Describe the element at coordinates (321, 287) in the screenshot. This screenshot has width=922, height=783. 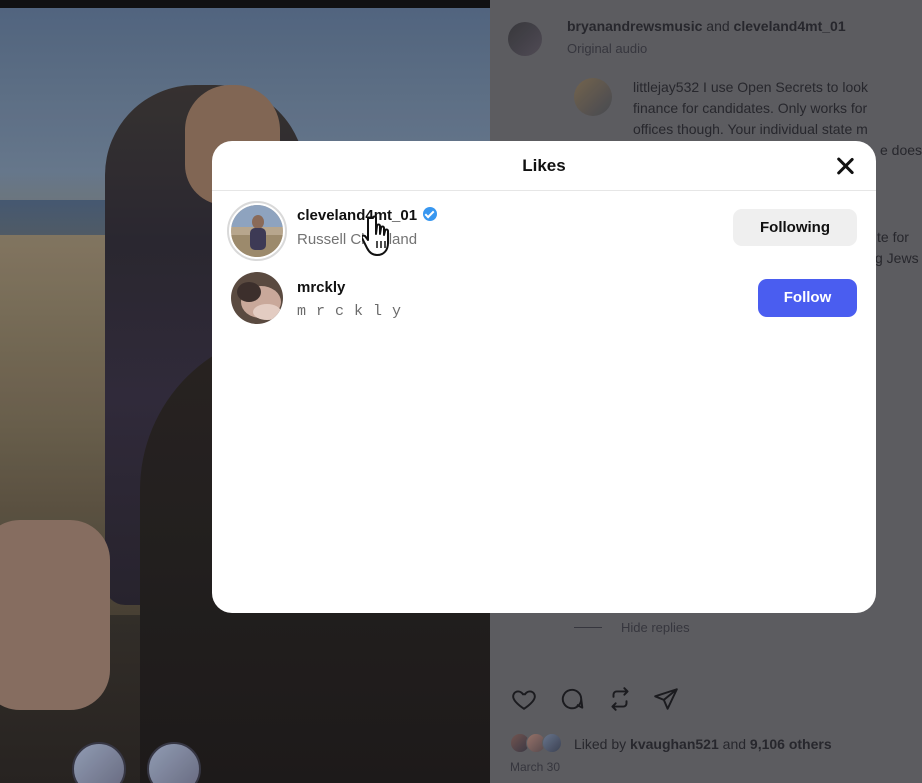
I see `liker-username: mrckly` at that location.